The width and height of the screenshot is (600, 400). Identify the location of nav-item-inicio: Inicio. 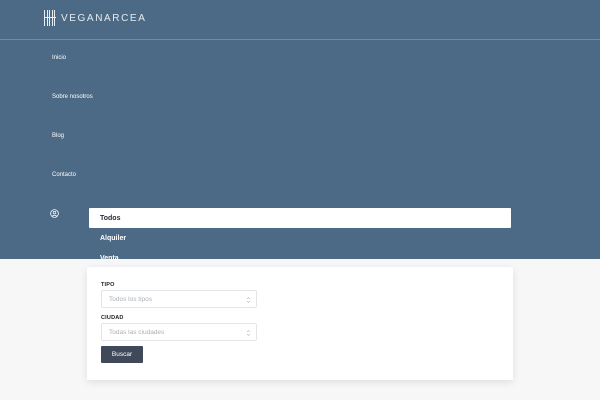
(59, 58).